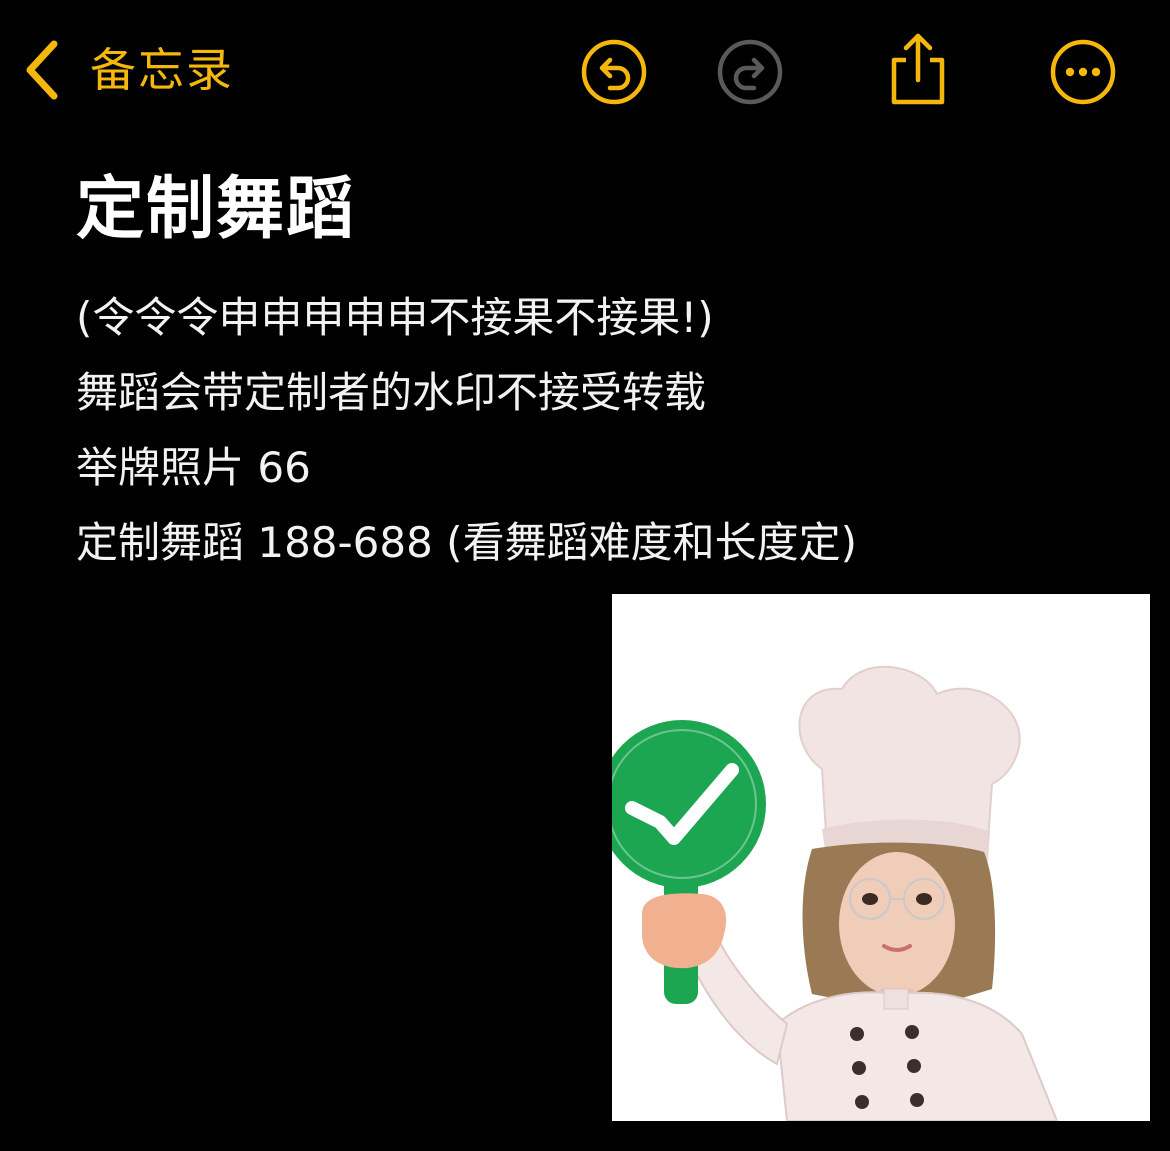 The height and width of the screenshot is (1151, 1170). Describe the element at coordinates (216, 209) in the screenshot. I see `note-title: 定制舞蹈` at that location.